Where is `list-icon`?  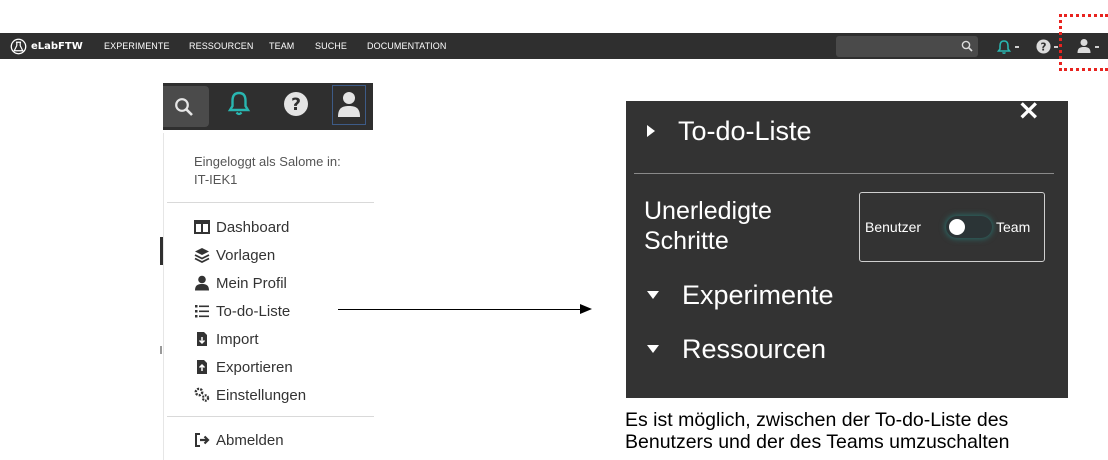
list-icon is located at coordinates (202, 311).